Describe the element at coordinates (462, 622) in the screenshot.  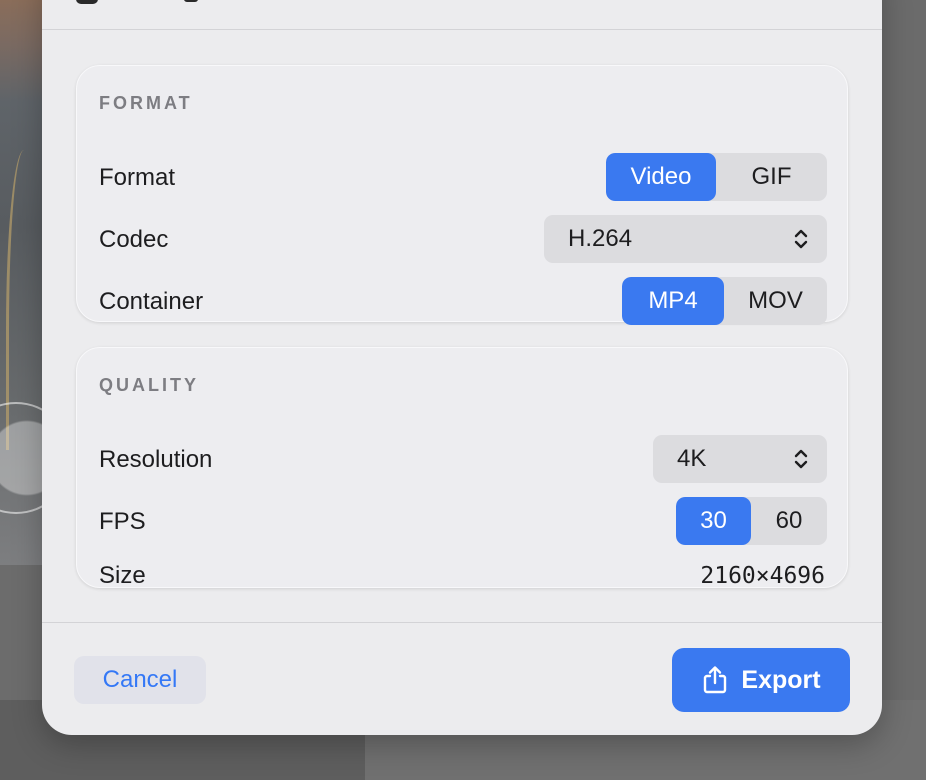
I see `footer-divider` at that location.